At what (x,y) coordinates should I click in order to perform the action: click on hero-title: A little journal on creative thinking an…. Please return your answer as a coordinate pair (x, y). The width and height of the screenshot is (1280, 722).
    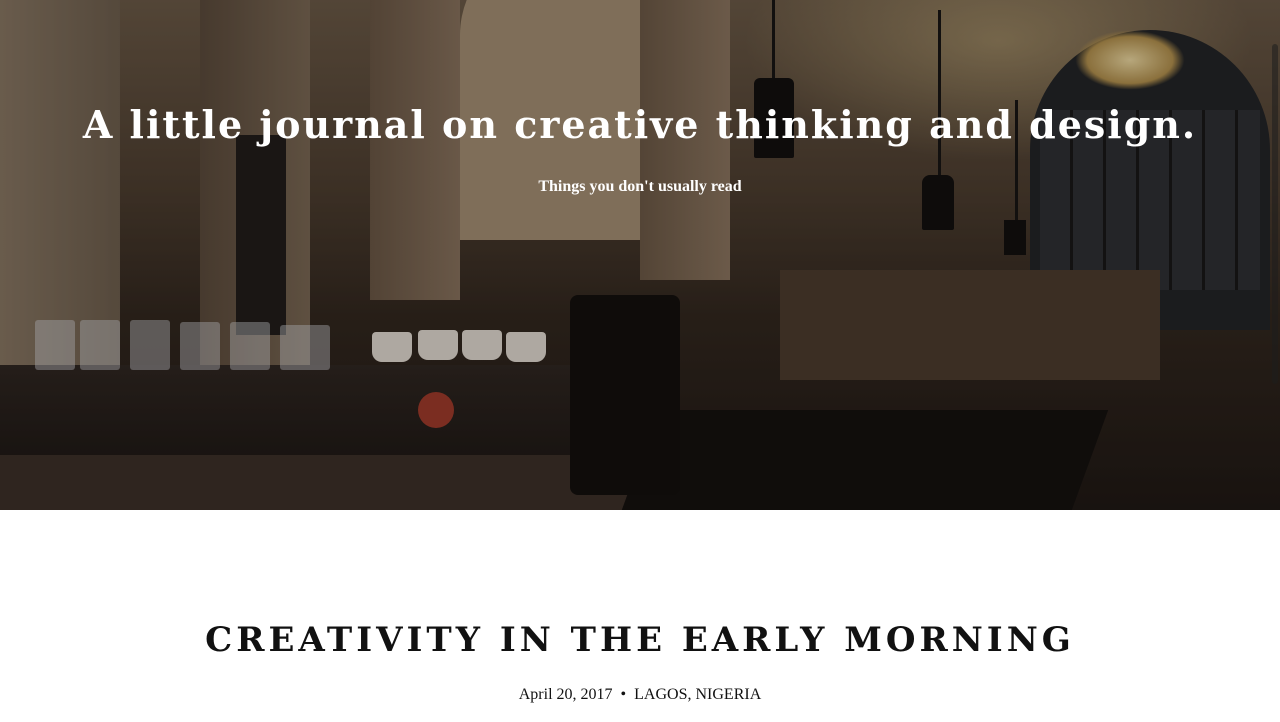
    Looking at the image, I should click on (640, 124).